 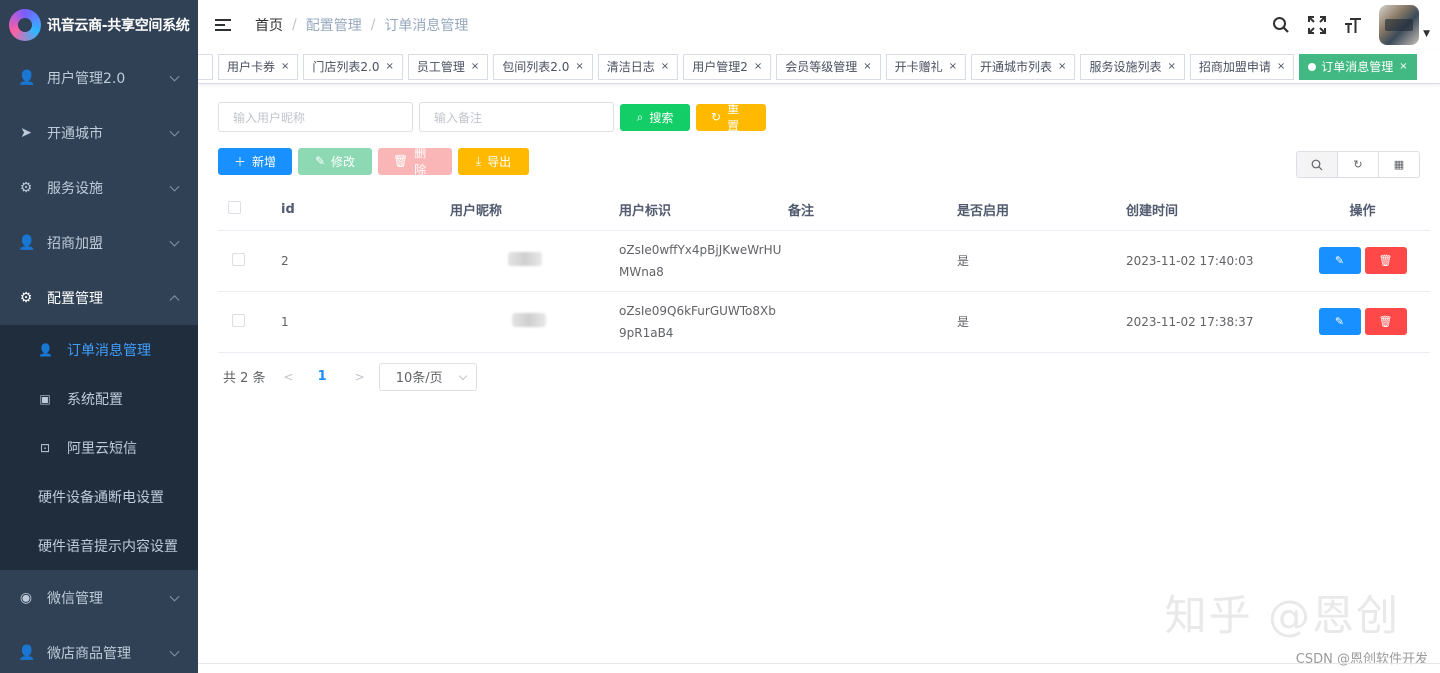 What do you see at coordinates (26, 597) in the screenshot?
I see `wechat-icon: ◉` at bounding box center [26, 597].